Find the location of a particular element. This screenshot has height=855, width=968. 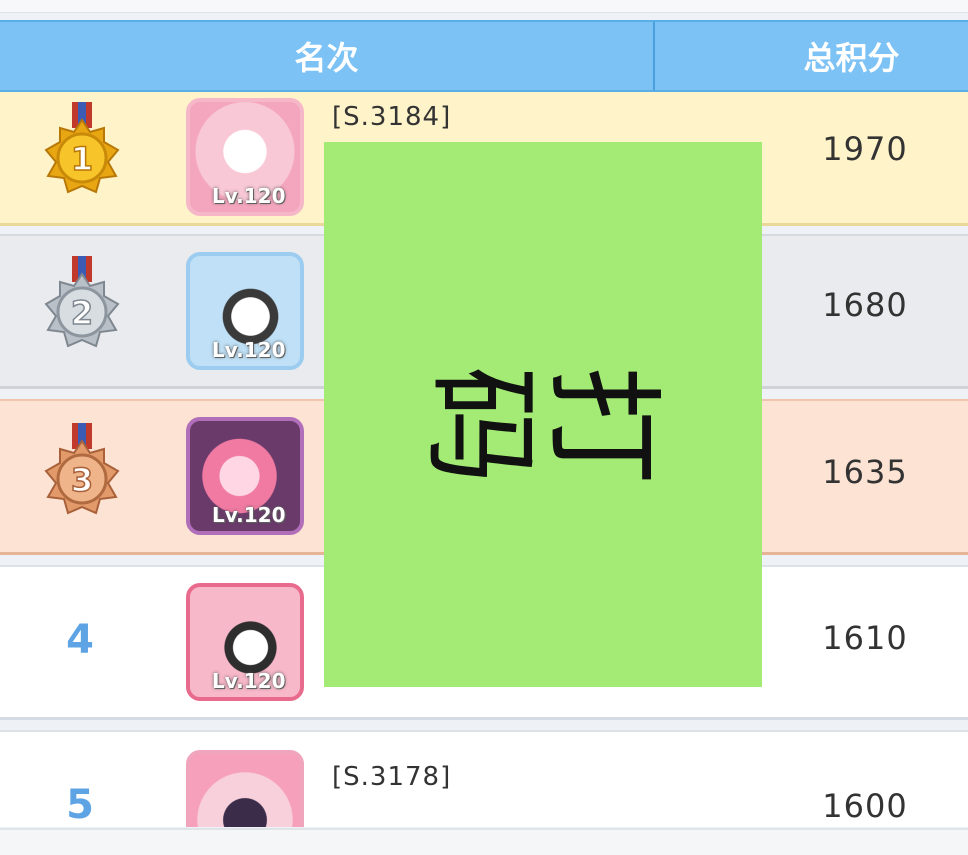

gold-medal-icon: 1 is located at coordinates (82, 148).